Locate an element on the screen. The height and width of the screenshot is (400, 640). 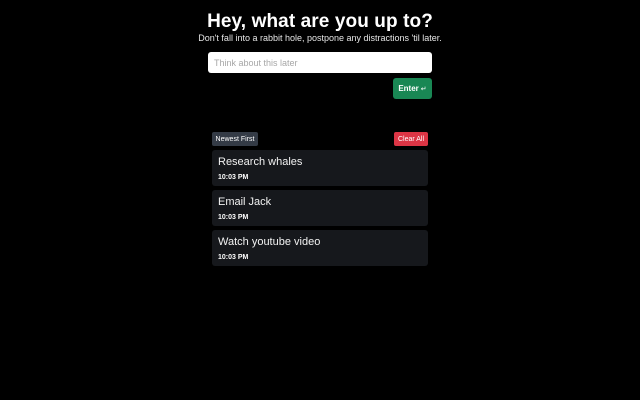
item-title: Email Jack is located at coordinates (245, 202).